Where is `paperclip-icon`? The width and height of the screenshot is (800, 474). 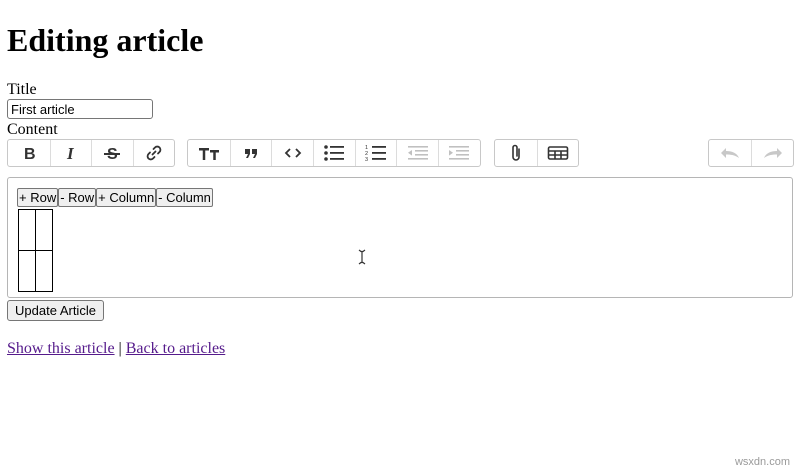
paperclip-icon is located at coordinates (515, 152).